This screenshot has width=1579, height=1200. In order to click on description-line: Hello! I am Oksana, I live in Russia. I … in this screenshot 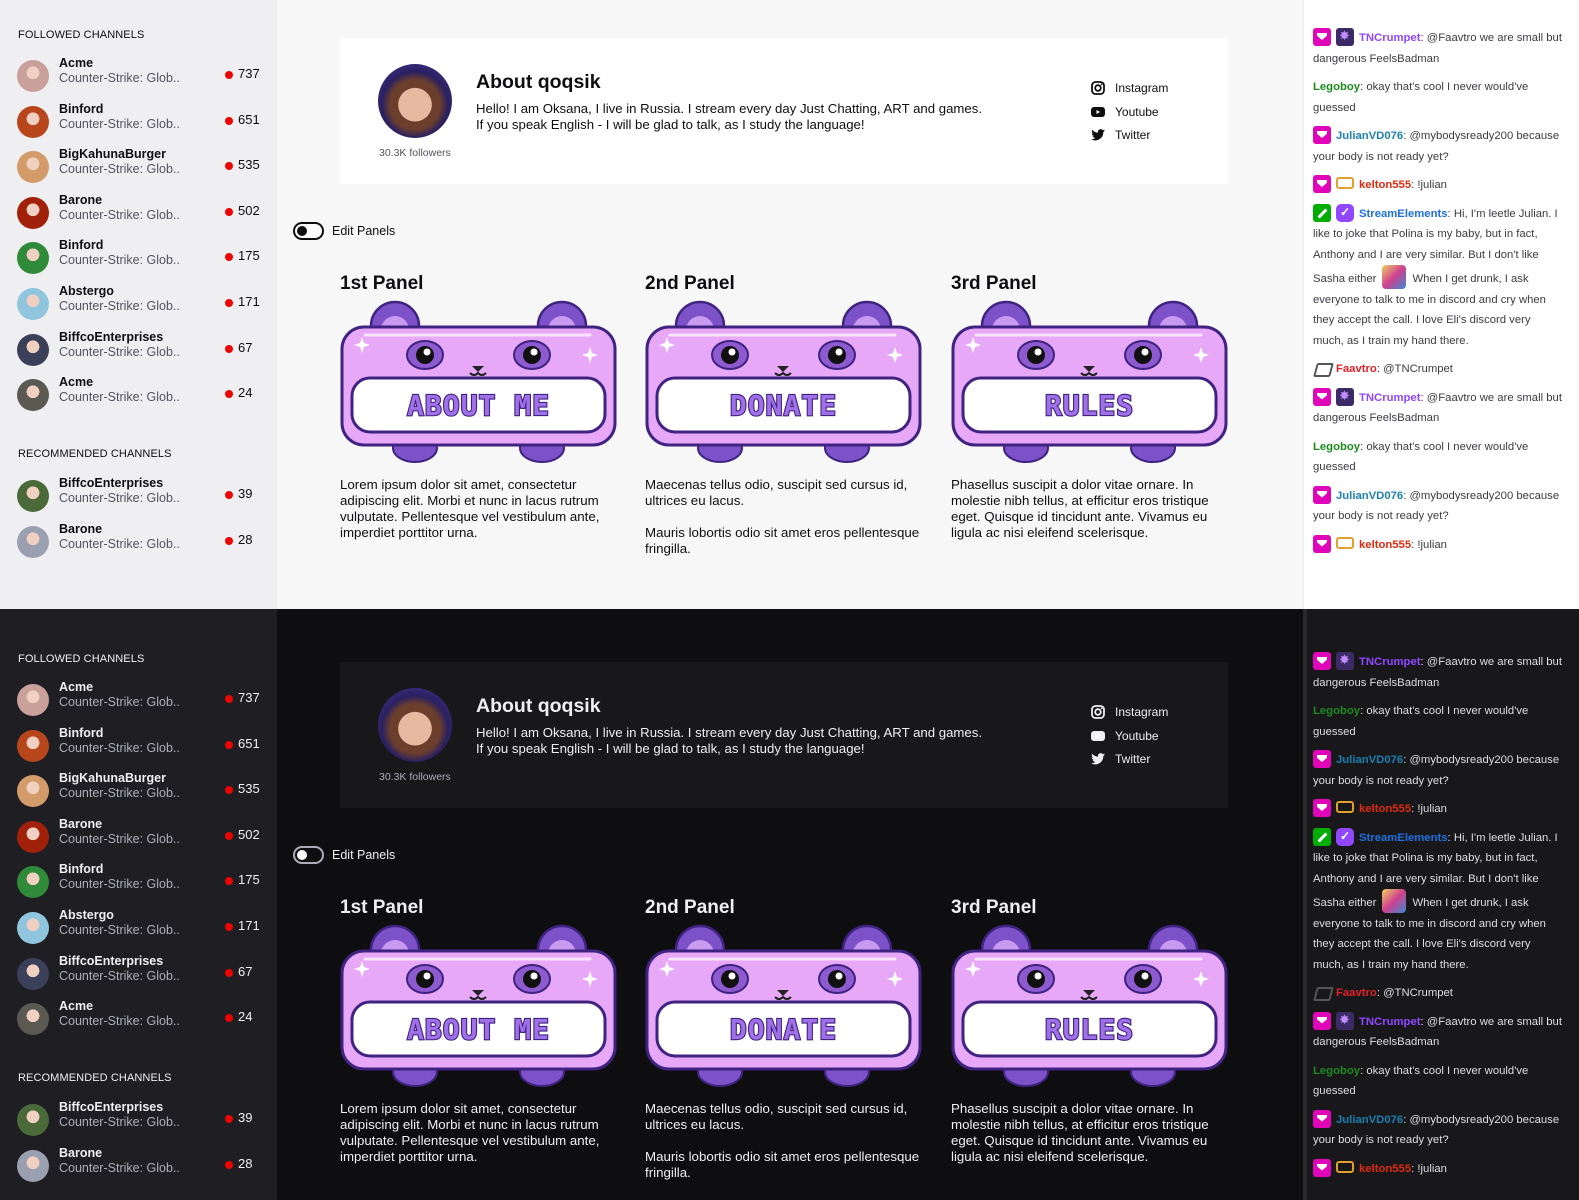, I will do `click(729, 108)`.